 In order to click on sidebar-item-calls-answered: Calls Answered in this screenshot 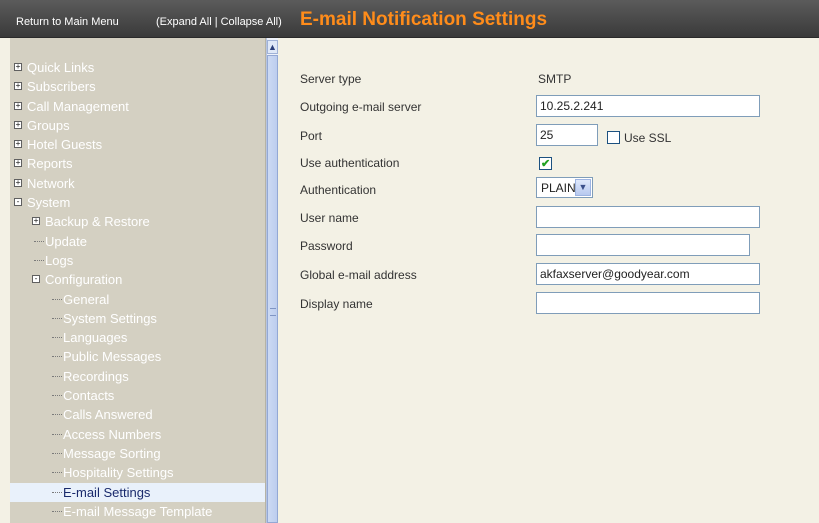, I will do `click(137, 414)`.